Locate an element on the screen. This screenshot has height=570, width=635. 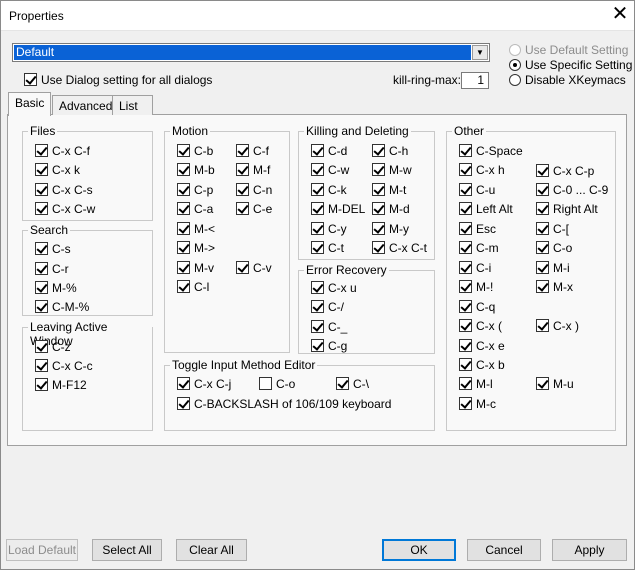
checkbox-label-motion-11: C-v is located at coordinates (262, 268).